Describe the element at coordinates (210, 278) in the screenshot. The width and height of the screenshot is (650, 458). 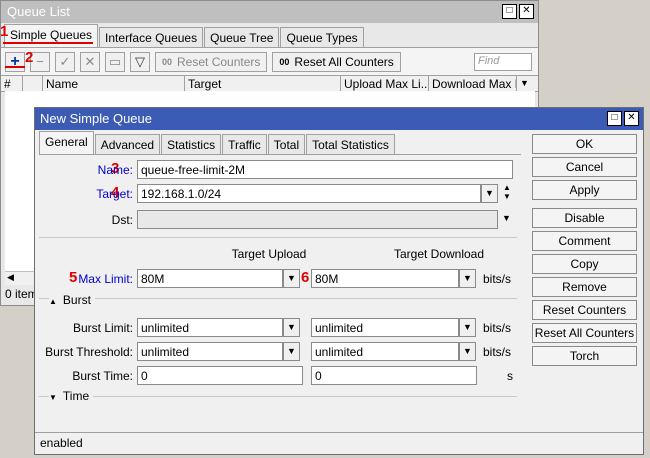
I see `max-limit-upload-input: 80M` at that location.